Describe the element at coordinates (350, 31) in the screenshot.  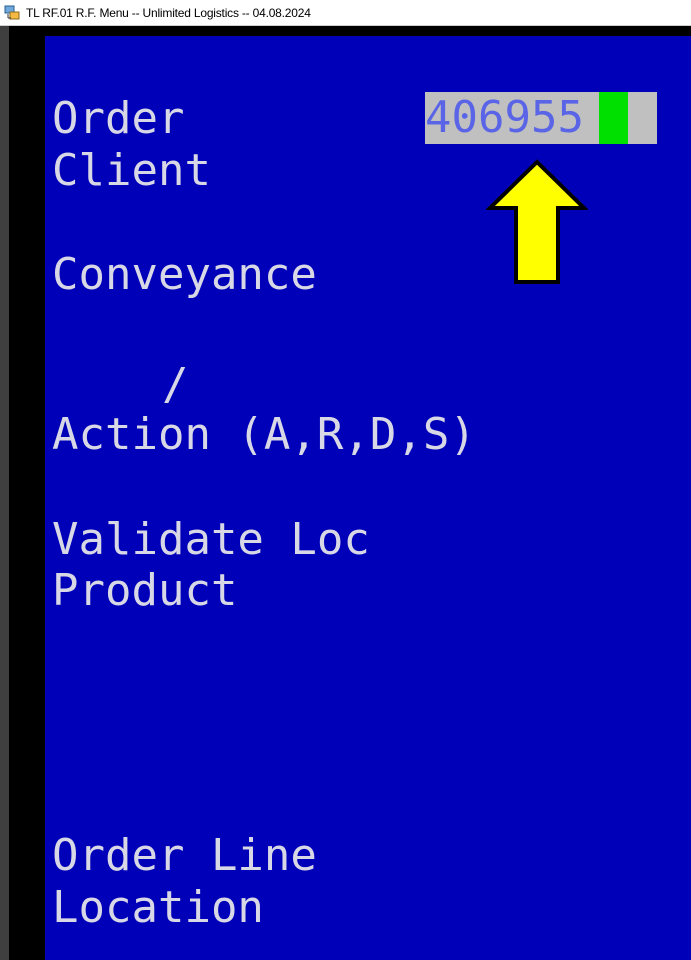
I see `terminal-top-border` at that location.